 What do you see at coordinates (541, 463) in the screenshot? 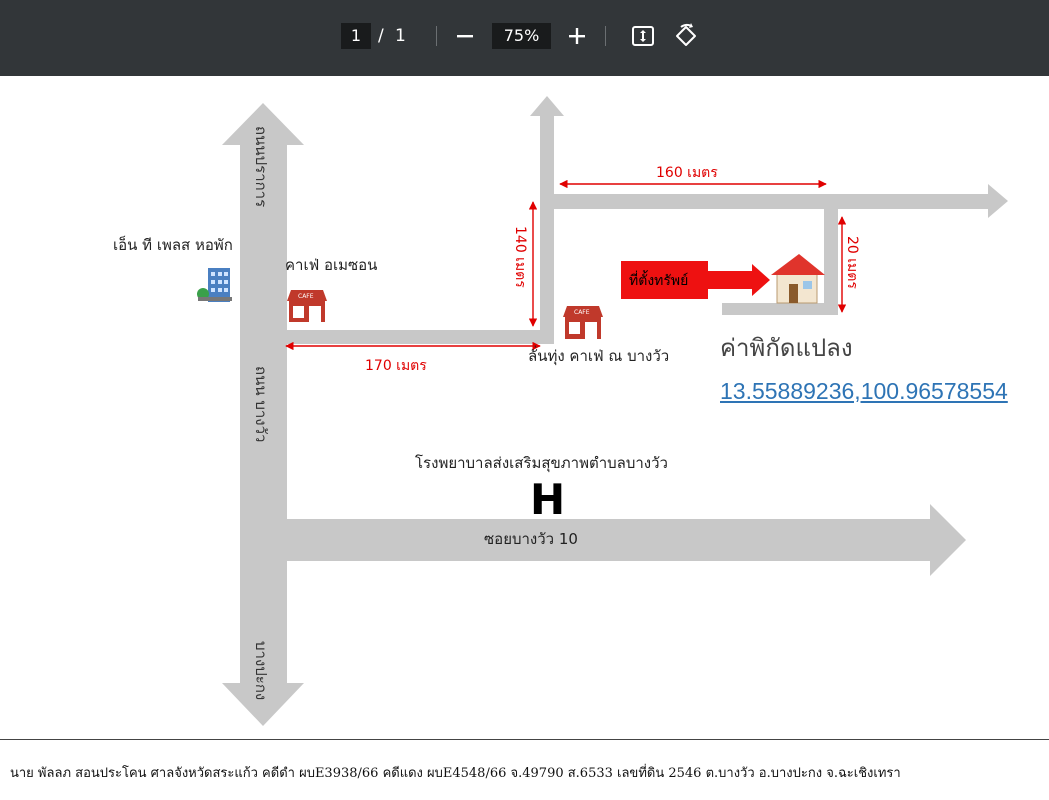
I see `hospital-label: โรงพยาบาลส่งเสริมสุขภาพตำบลบางวัว` at bounding box center [541, 463].